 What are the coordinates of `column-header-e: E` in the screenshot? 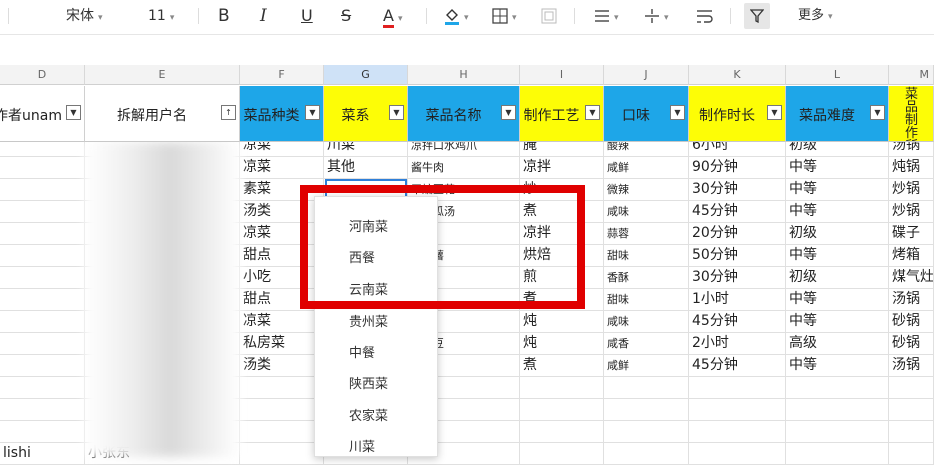 It's located at (162, 75).